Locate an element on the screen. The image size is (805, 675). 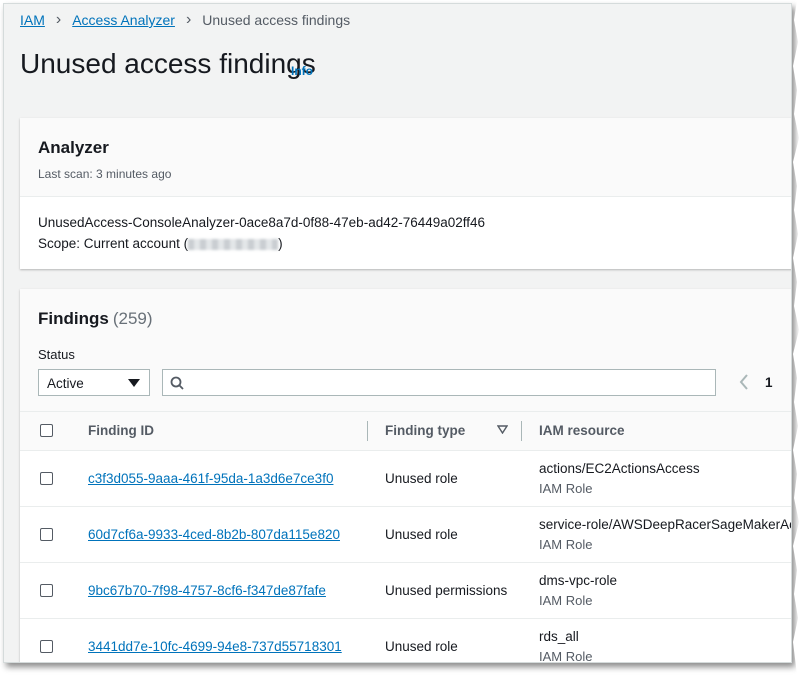
search-icon is located at coordinates (177, 383).